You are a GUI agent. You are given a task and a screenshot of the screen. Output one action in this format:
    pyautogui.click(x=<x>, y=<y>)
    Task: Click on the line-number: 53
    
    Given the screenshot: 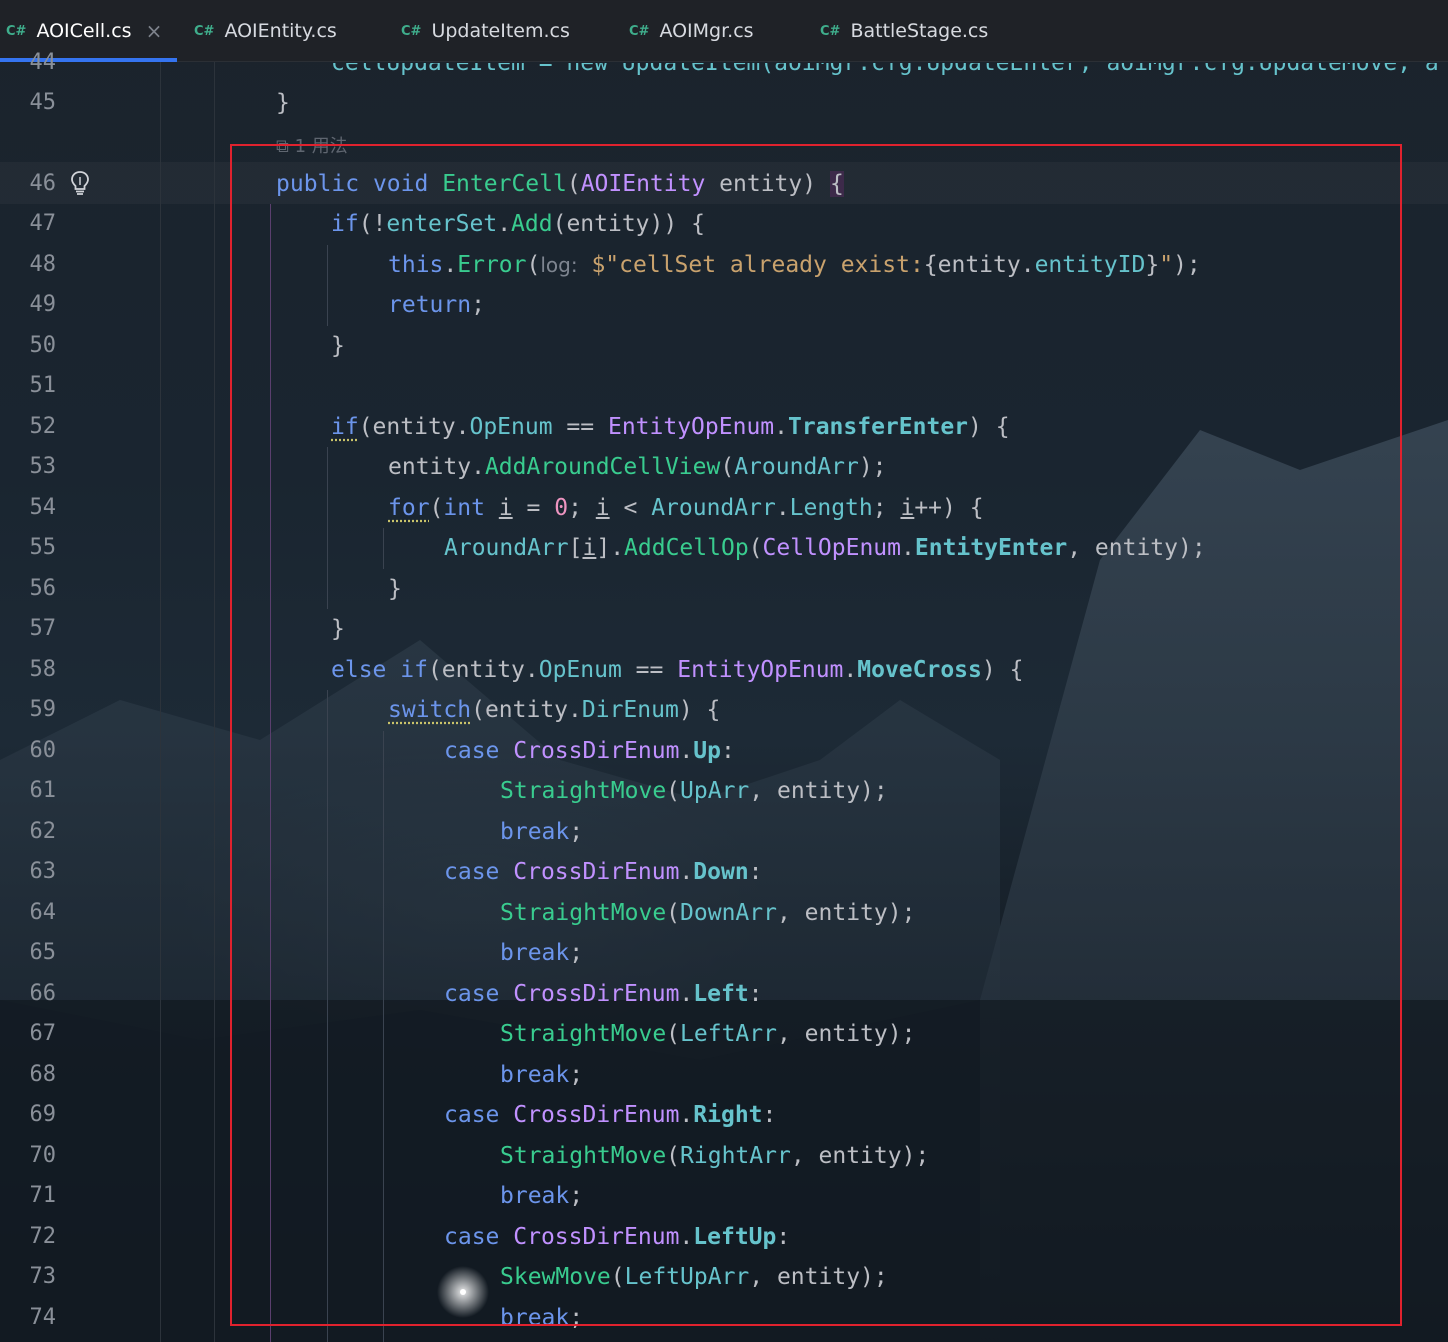 What is the action you would take?
    pyautogui.click(x=43, y=466)
    